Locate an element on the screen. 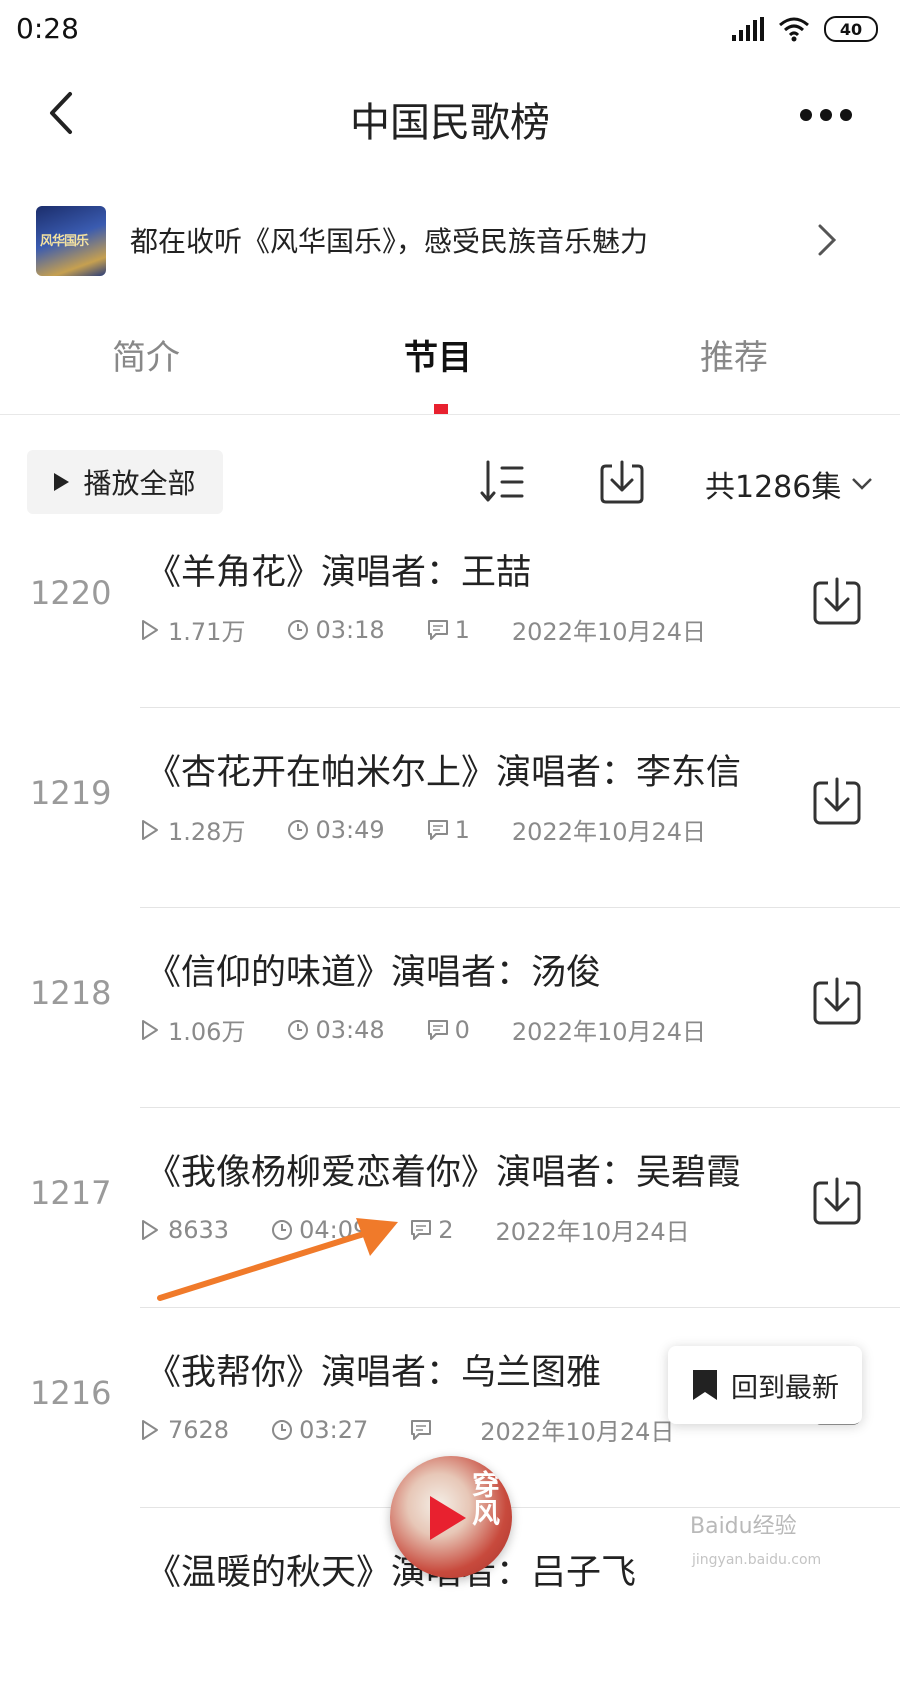 The height and width of the screenshot is (1708, 900). episode-comments is located at coordinates (424, 1430).